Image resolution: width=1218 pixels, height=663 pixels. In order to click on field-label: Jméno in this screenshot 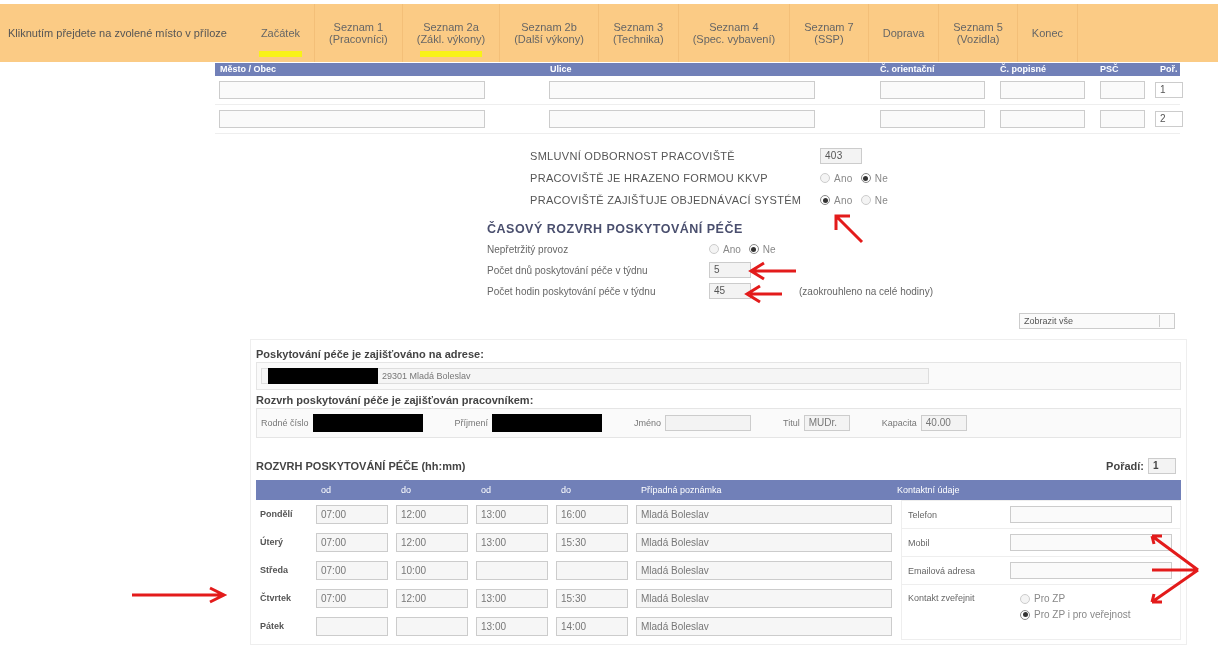, I will do `click(648, 423)`.